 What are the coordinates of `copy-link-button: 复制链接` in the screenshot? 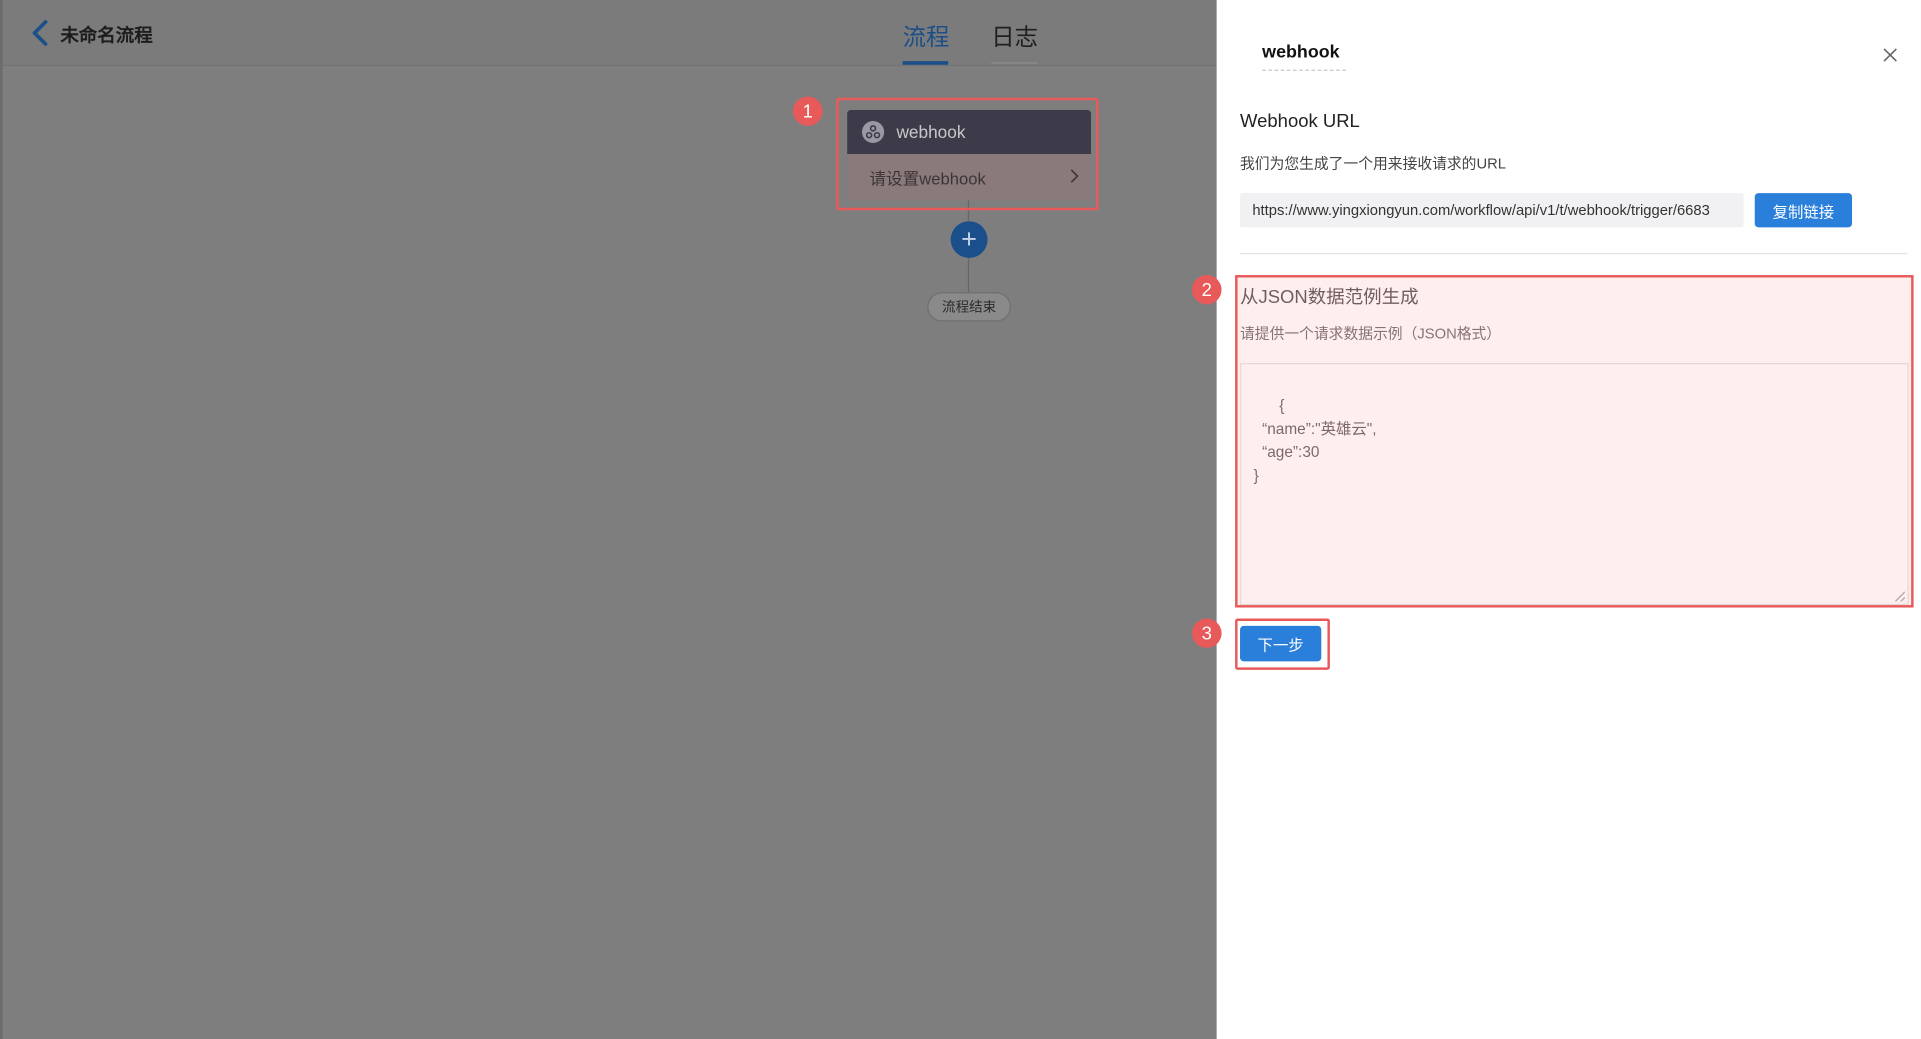 It's located at (1803, 210).